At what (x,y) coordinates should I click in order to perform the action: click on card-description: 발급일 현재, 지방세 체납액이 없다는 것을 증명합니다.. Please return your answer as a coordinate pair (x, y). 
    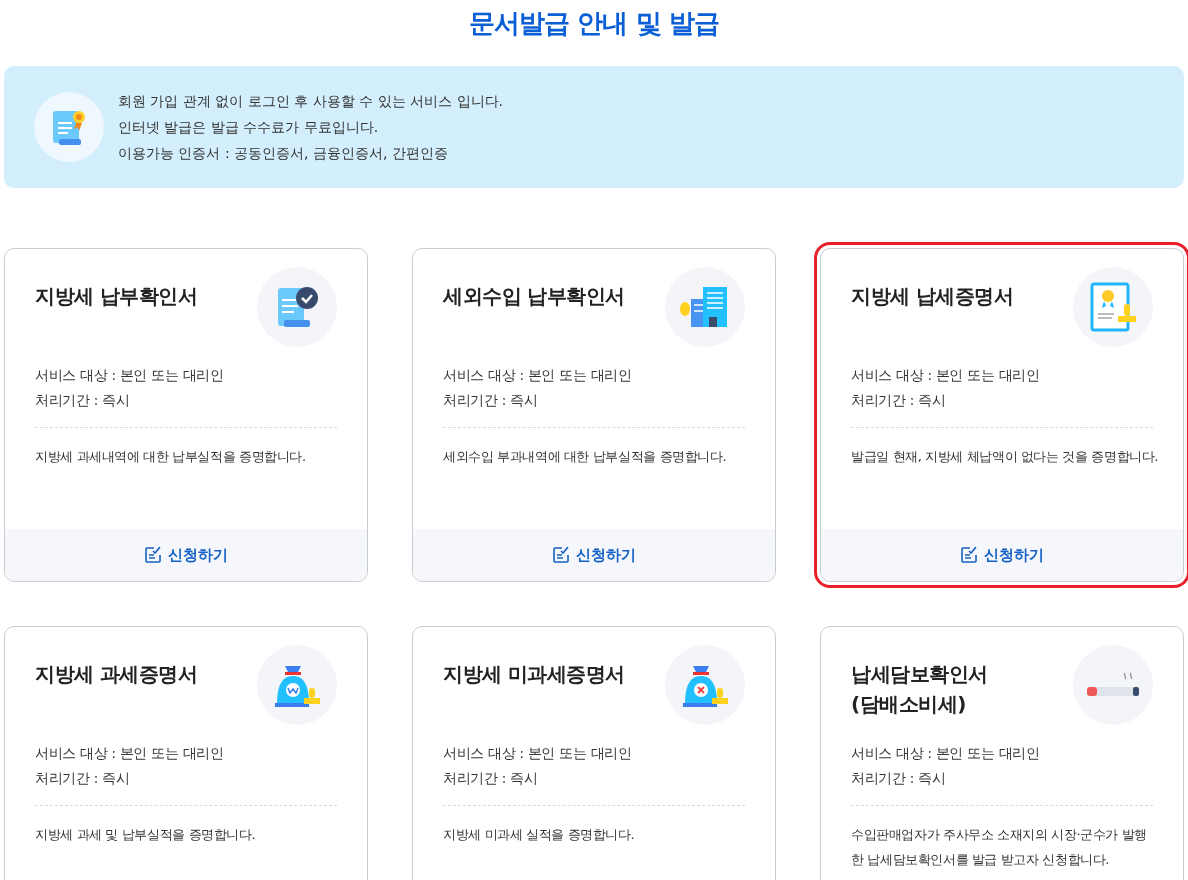
    Looking at the image, I should click on (1005, 457).